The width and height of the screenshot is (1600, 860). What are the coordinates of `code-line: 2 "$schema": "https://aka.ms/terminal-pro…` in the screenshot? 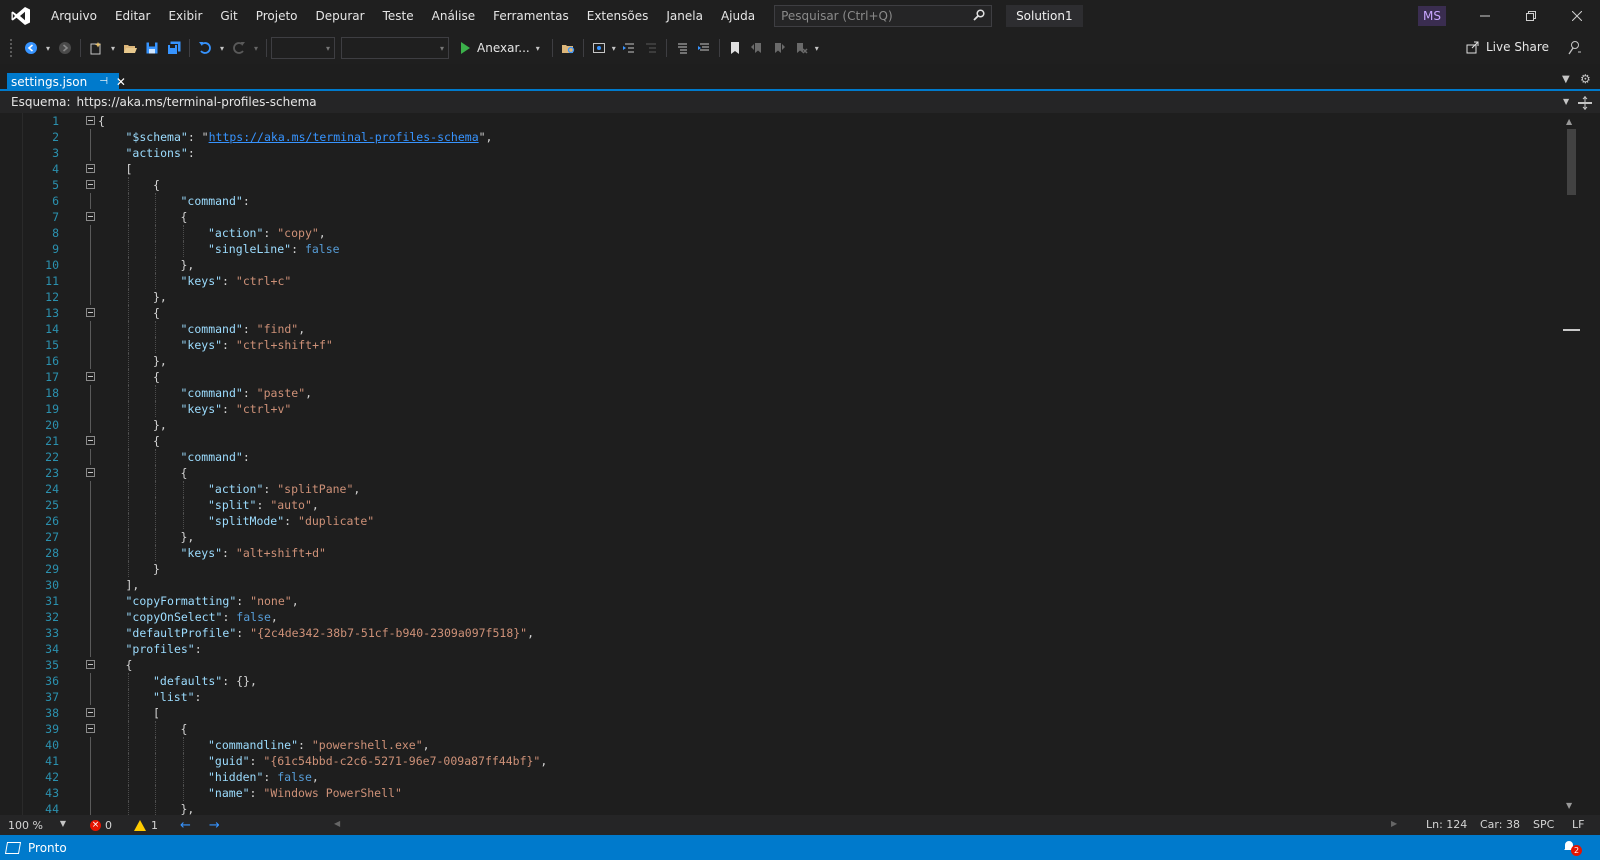 It's located at (780, 137).